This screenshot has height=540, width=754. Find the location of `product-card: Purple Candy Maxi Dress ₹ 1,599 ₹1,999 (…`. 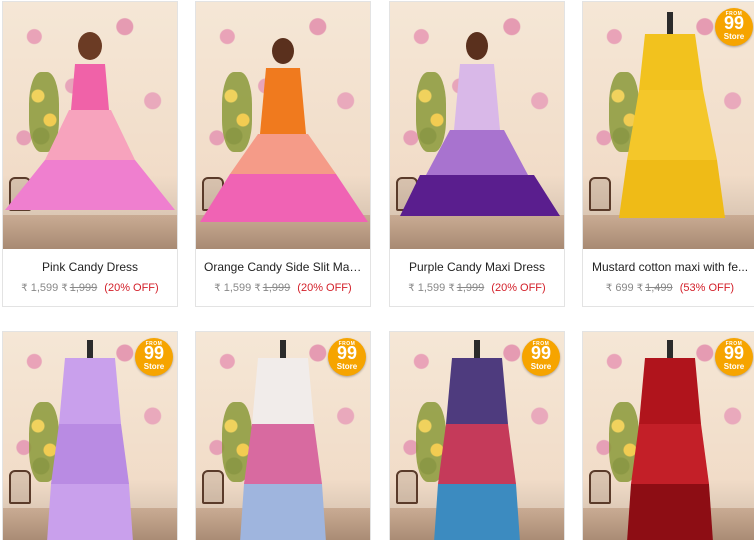

product-card: Purple Candy Maxi Dress ₹ 1,599 ₹1,999 (… is located at coordinates (477, 154).